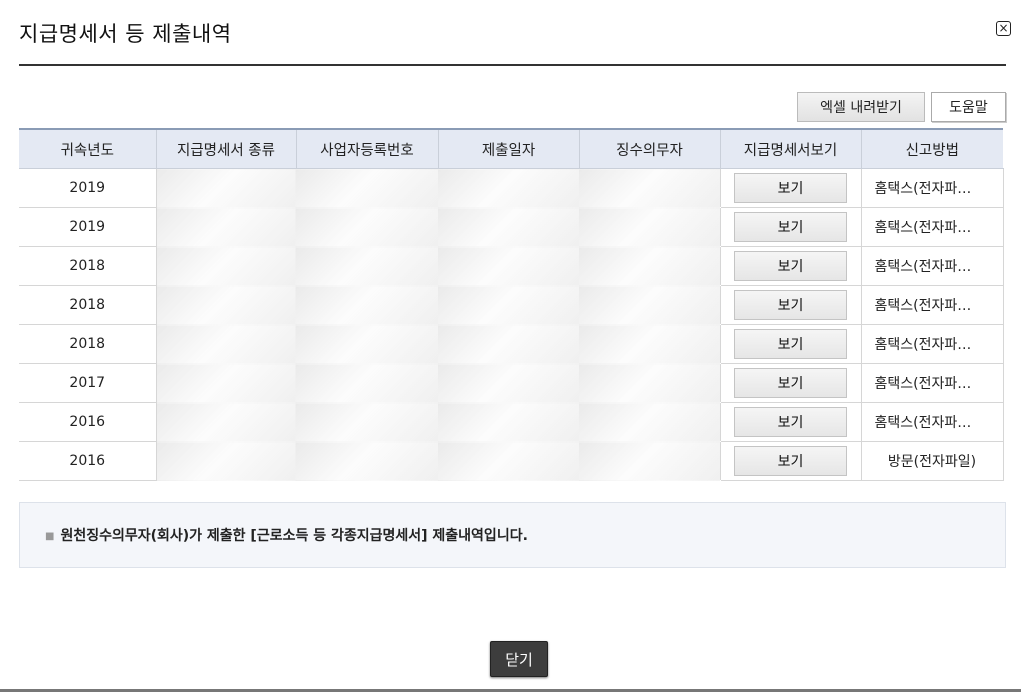 This screenshot has height=692, width=1021. I want to click on header-statement-type: 지급명세서 종류, so click(225, 148).